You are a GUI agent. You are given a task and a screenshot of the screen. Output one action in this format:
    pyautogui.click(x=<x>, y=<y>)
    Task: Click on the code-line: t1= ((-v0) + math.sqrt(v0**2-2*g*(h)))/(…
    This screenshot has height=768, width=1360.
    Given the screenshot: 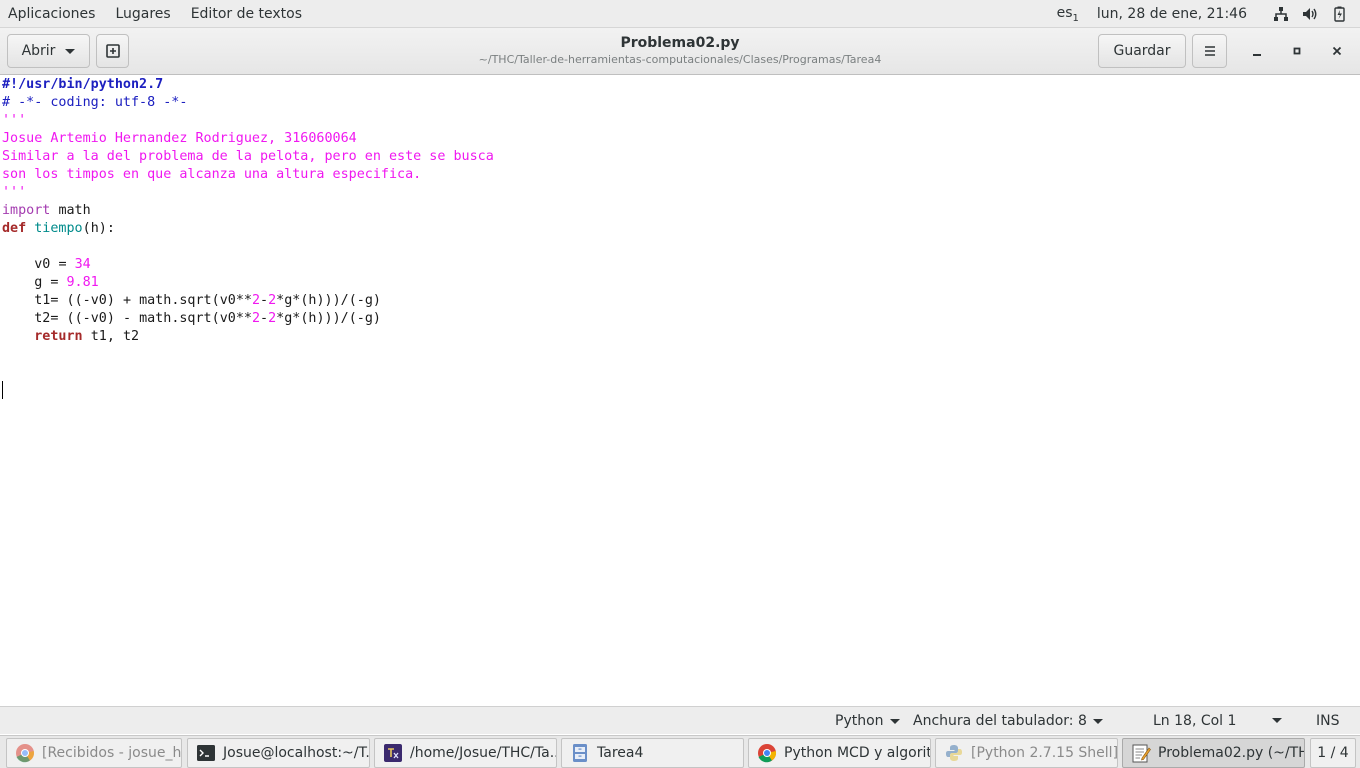 What is the action you would take?
    pyautogui.click(x=191, y=301)
    